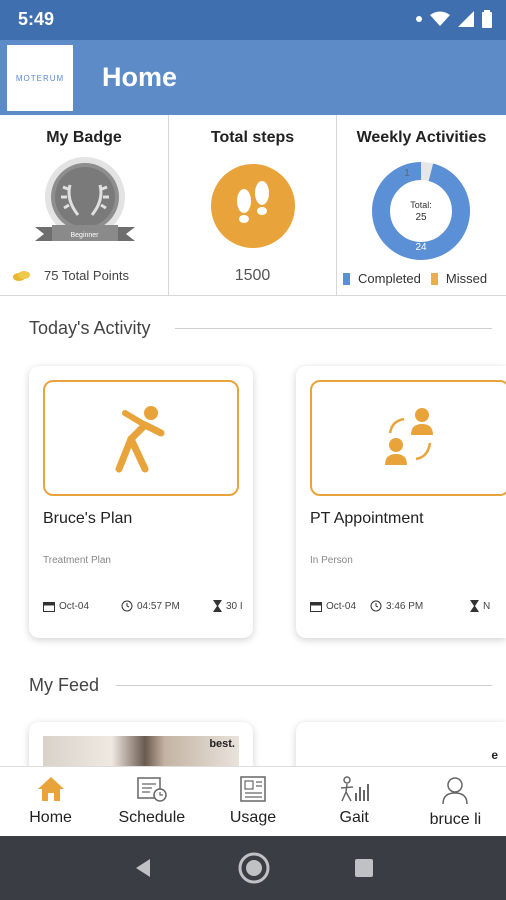 This screenshot has width=506, height=900. I want to click on badge-level: Beginner, so click(84, 235).